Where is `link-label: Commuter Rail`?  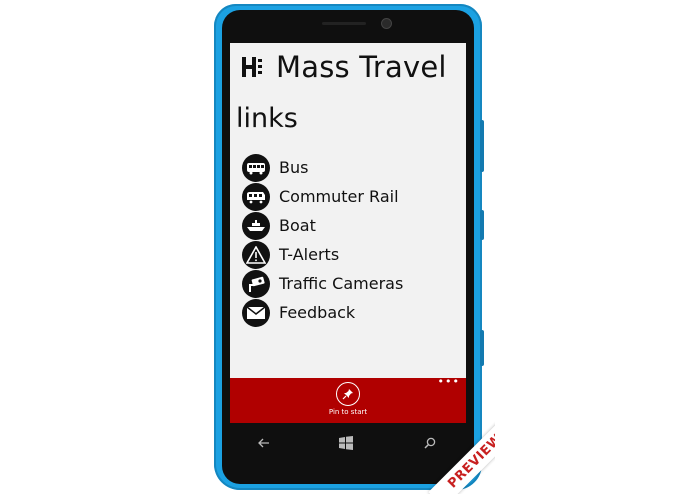 link-label: Commuter Rail is located at coordinates (339, 196).